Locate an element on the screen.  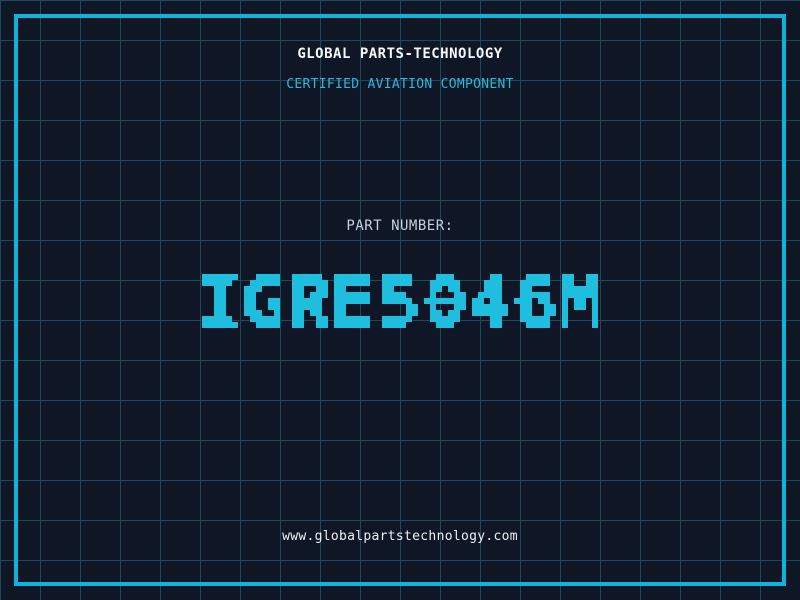
part-number-display is located at coordinates (400, 298).